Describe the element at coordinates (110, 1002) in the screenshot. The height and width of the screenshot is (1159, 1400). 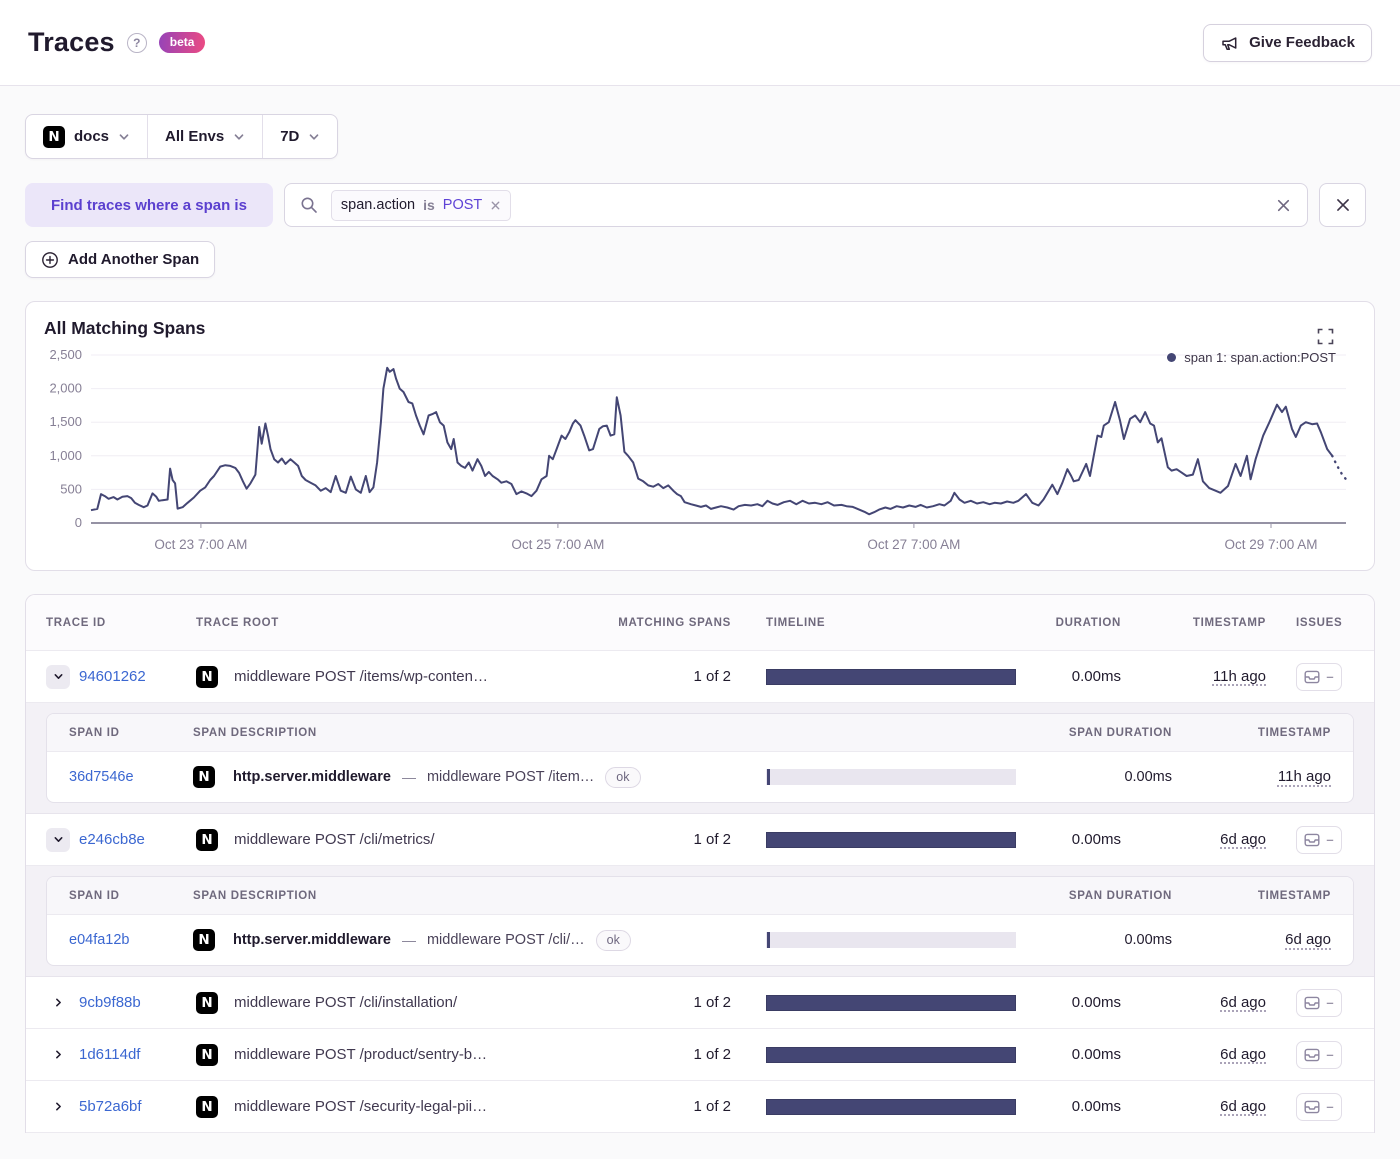
I see `trace-id-link: 9cb9f88b` at that location.